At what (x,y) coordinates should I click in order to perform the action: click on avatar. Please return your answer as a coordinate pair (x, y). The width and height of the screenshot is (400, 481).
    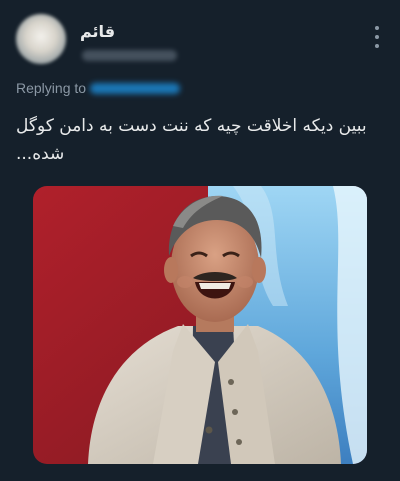
    Looking at the image, I should click on (41, 39).